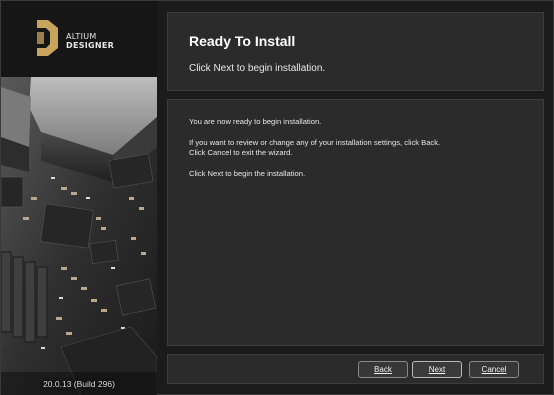  I want to click on page-title: Ready To Install, so click(242, 41).